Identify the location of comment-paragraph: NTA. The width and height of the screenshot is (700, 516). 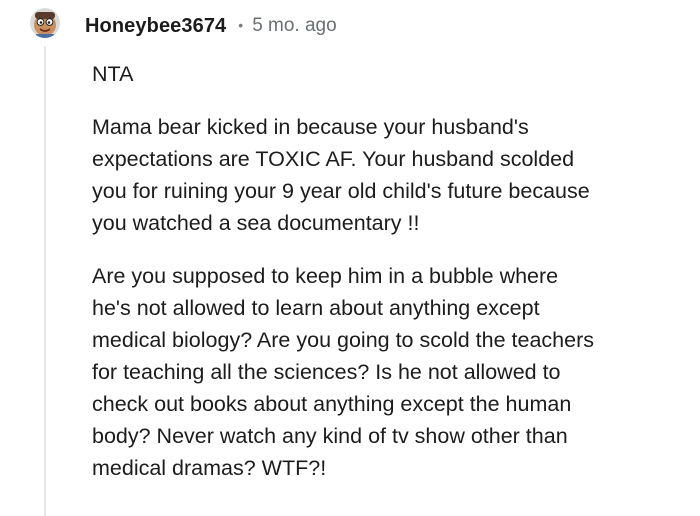
(387, 74).